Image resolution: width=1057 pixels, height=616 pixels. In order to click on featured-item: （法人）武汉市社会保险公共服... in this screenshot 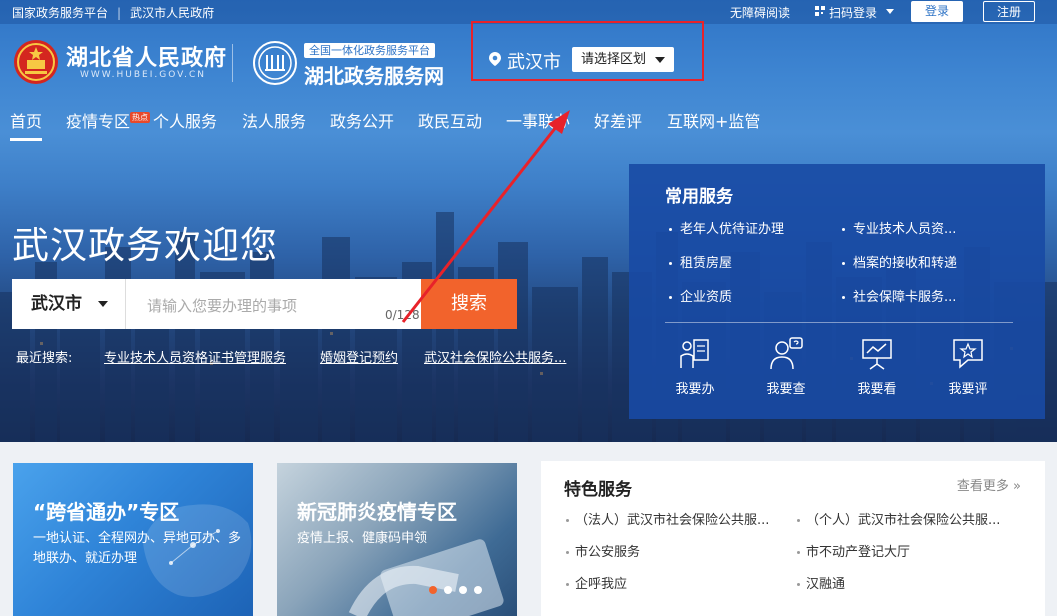, I will do `click(667, 518)`.